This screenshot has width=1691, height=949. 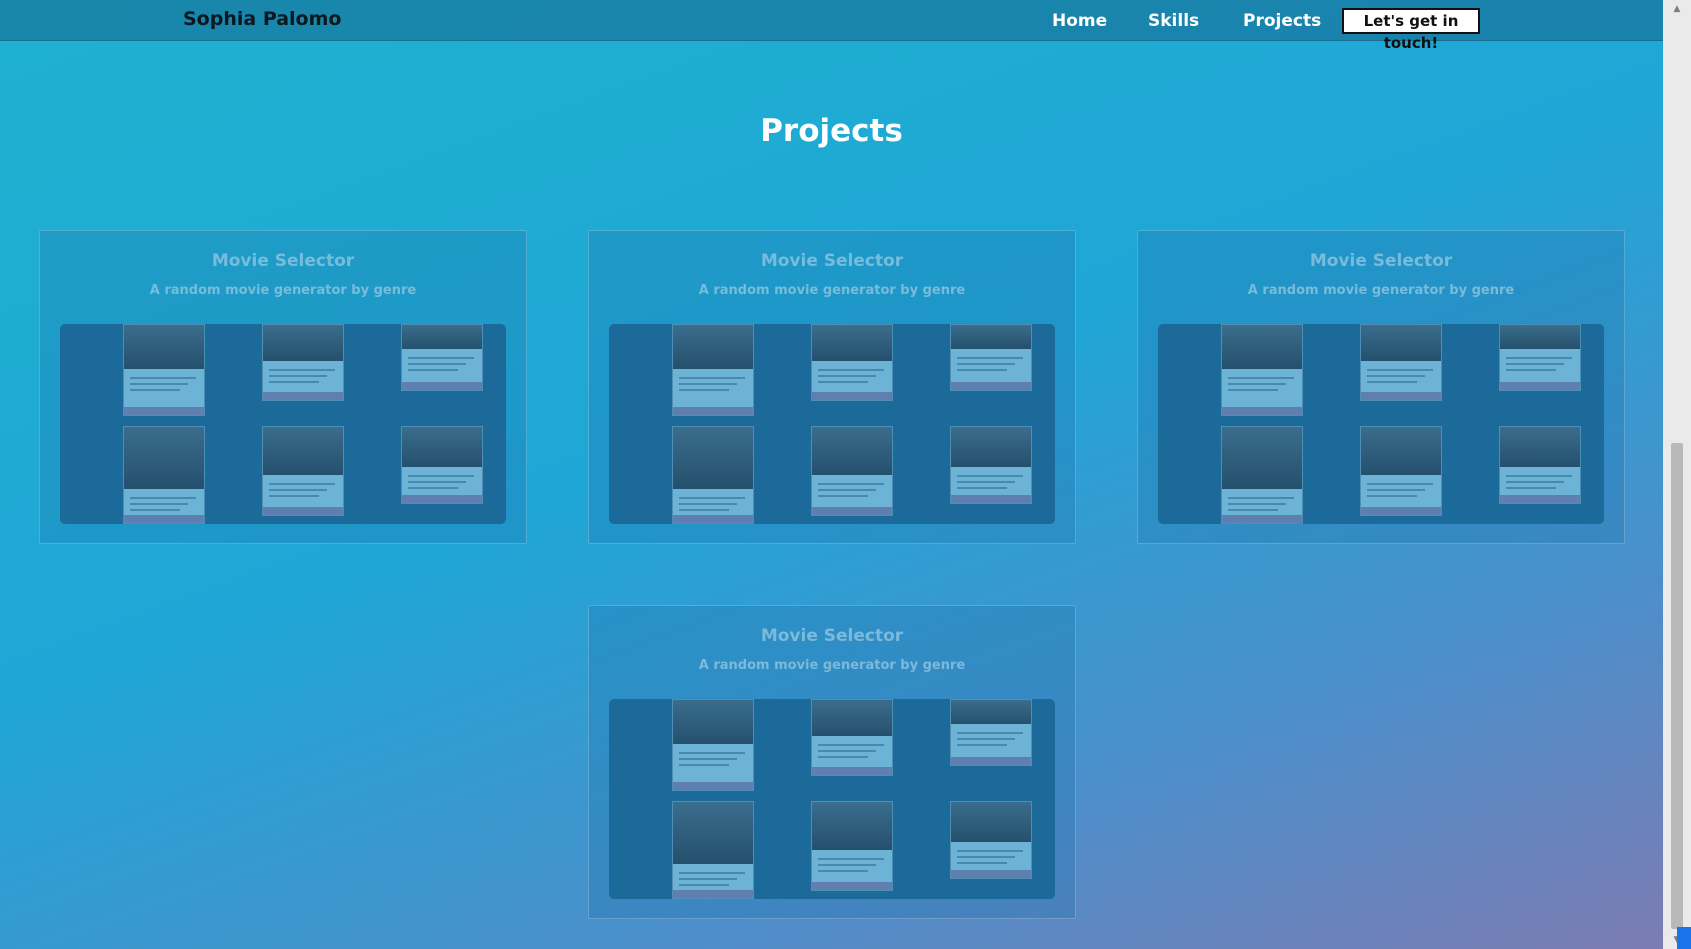 I want to click on nav-home-link: Home, so click(x=1079, y=21).